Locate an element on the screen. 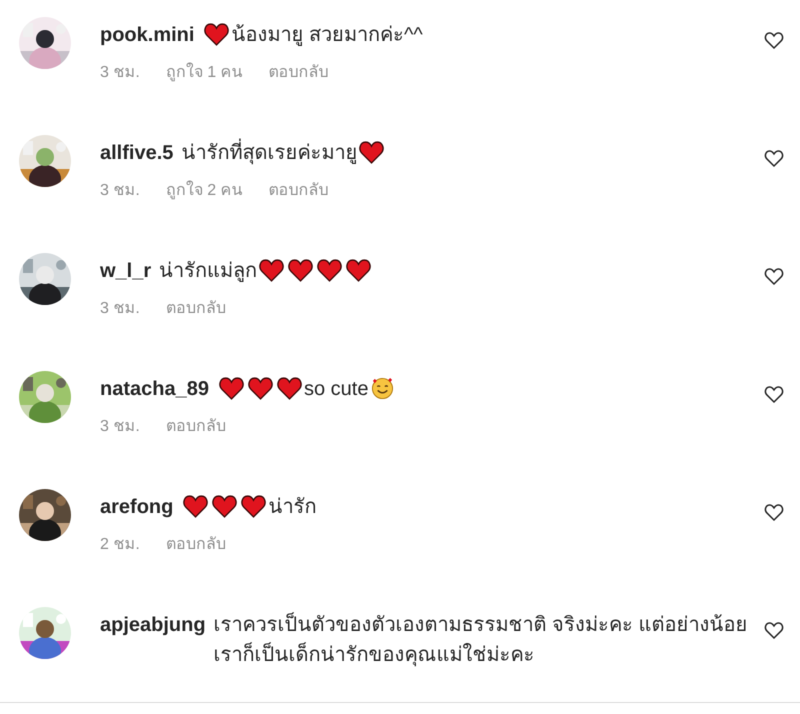 This screenshot has height=714, width=800. username: apjeabjung is located at coordinates (153, 625).